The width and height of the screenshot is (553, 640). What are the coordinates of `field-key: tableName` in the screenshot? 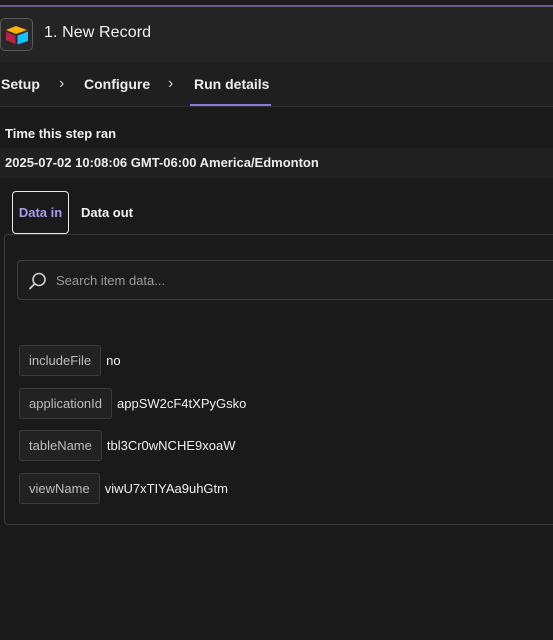 It's located at (60, 445).